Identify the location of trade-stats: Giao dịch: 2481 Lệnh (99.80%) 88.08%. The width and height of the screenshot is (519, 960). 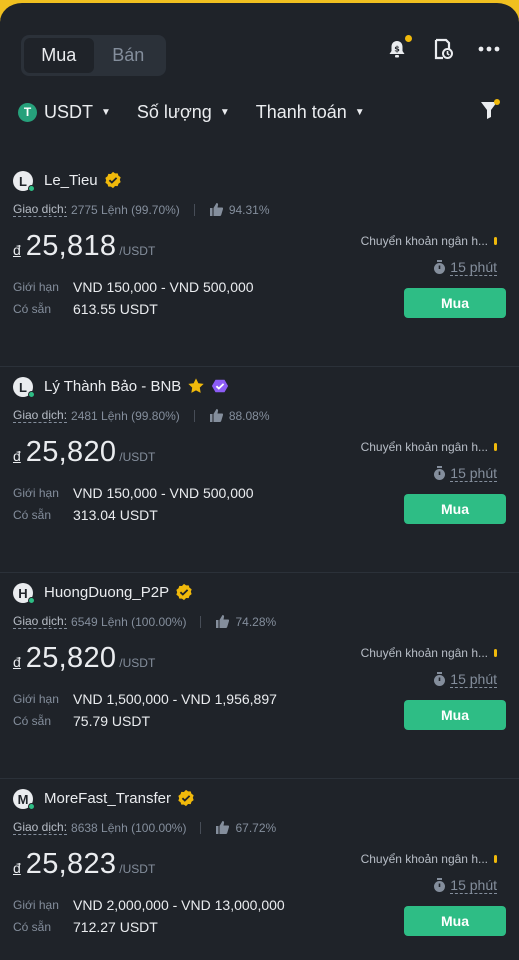
(141, 415).